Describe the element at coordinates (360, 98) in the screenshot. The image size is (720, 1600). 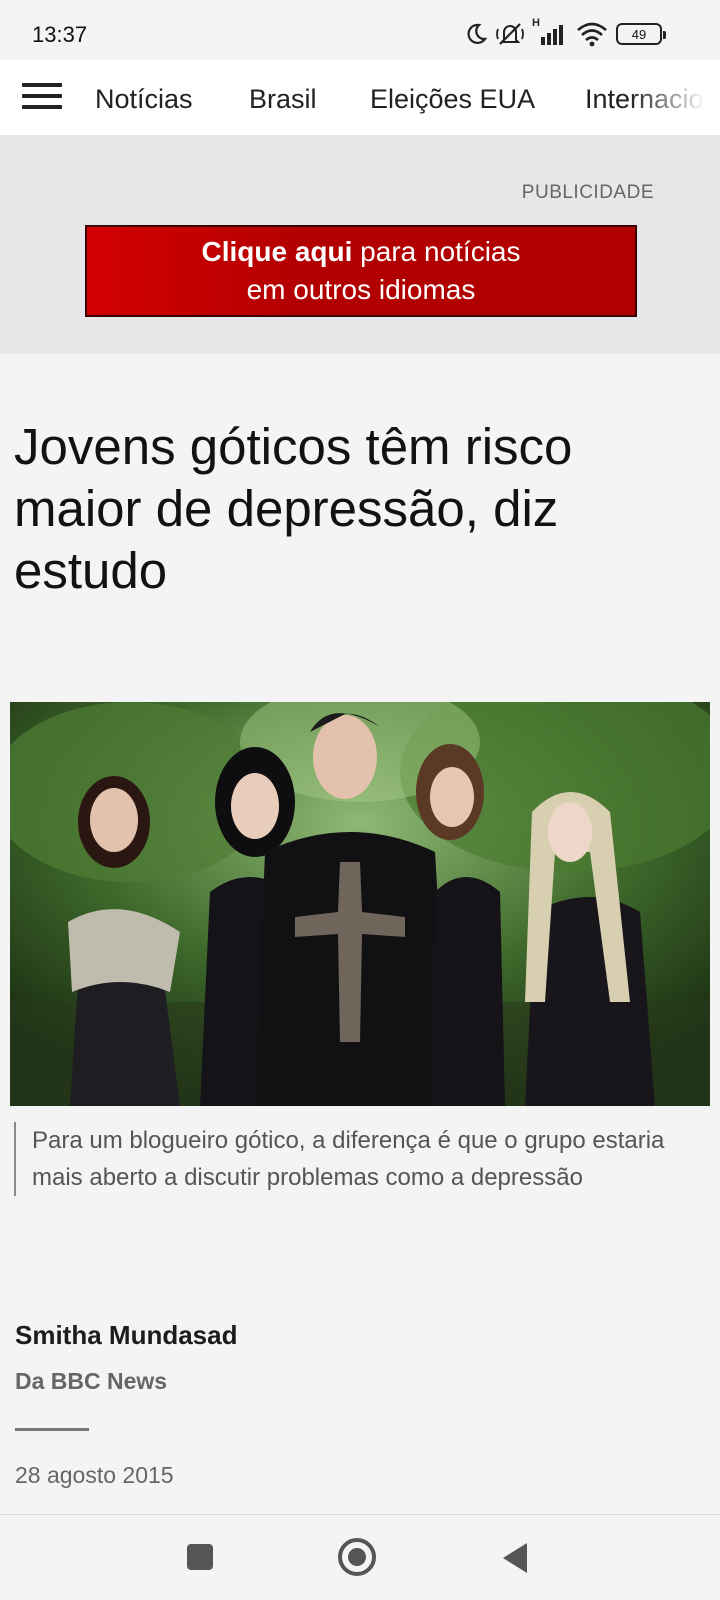
I see `top-navigation: Notícias Brasil Eleições EUA Internacio` at that location.